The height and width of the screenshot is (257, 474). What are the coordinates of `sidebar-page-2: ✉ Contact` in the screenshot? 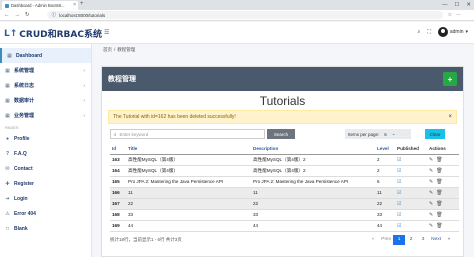 It's located at (45, 168).